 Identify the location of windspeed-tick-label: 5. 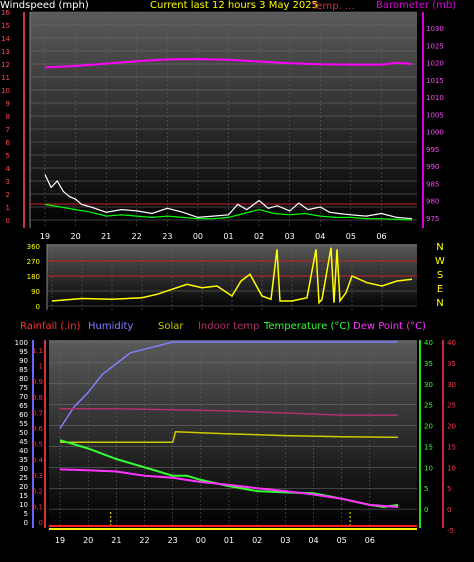
(8, 156).